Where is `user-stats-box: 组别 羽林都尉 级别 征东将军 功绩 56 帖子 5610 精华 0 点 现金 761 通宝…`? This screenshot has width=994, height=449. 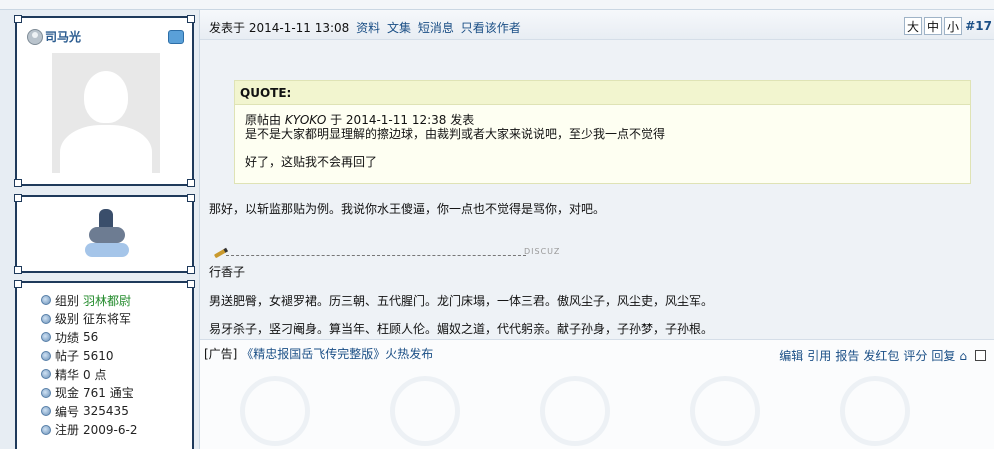
user-stats-box: 组别 羽林都尉 级别 征东将军 功绩 56 帖子 5610 精华 0 点 现金 761 通宝… is located at coordinates (104, 364).